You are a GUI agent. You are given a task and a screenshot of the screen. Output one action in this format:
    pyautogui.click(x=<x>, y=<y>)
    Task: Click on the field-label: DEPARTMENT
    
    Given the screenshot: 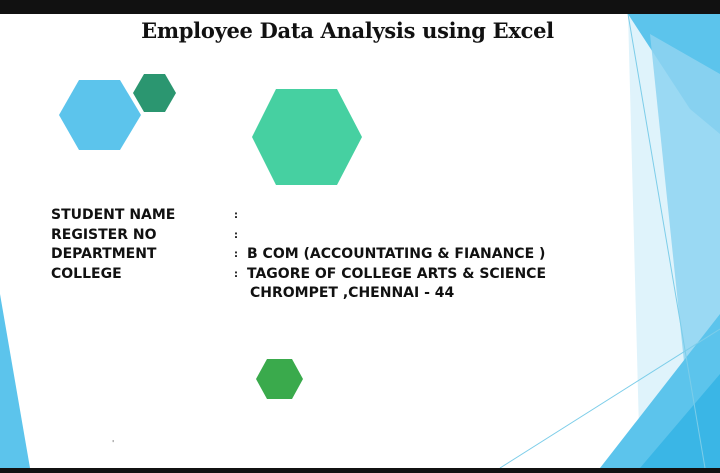 What is the action you would take?
    pyautogui.click(x=104, y=254)
    